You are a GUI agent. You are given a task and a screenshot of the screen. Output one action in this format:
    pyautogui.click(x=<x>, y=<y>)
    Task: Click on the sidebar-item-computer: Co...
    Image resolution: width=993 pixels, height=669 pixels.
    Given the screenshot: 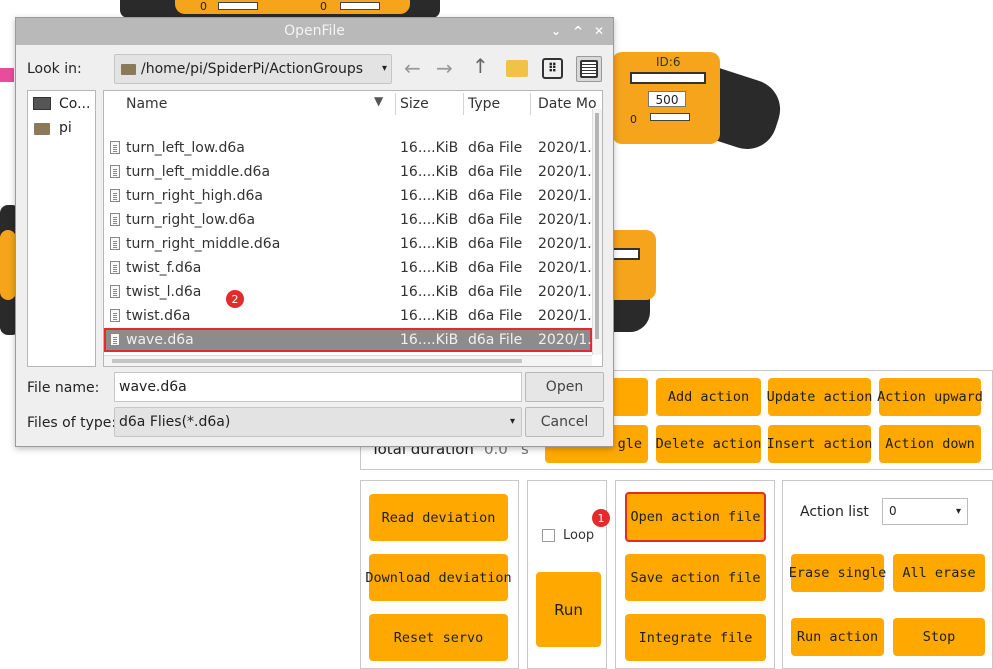 What is the action you would take?
    pyautogui.click(x=62, y=105)
    